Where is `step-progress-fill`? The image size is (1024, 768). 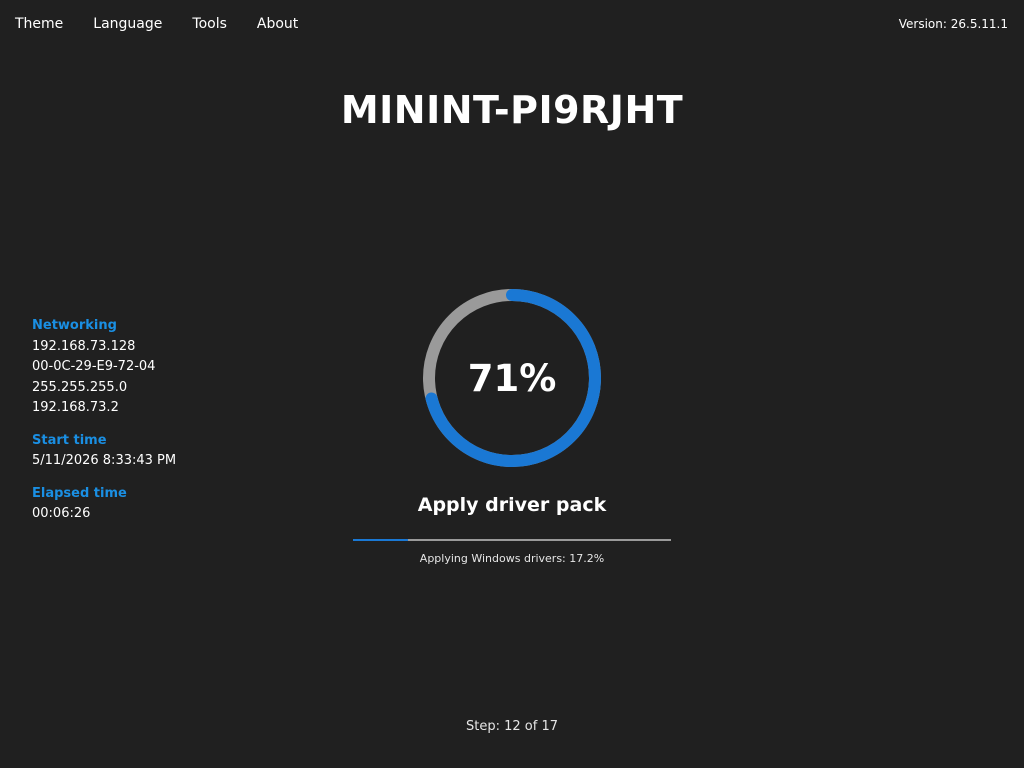
step-progress-fill is located at coordinates (380, 540).